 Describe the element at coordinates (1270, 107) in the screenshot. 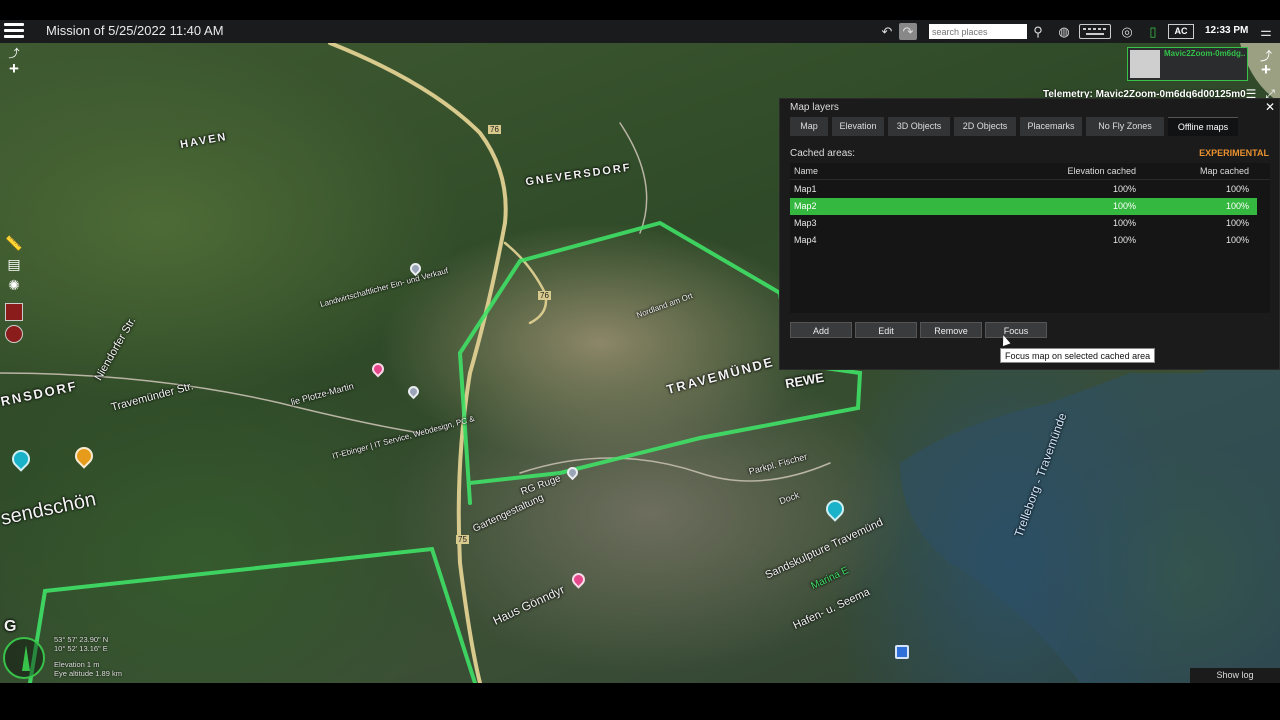

I see `close-icon: ✕` at that location.